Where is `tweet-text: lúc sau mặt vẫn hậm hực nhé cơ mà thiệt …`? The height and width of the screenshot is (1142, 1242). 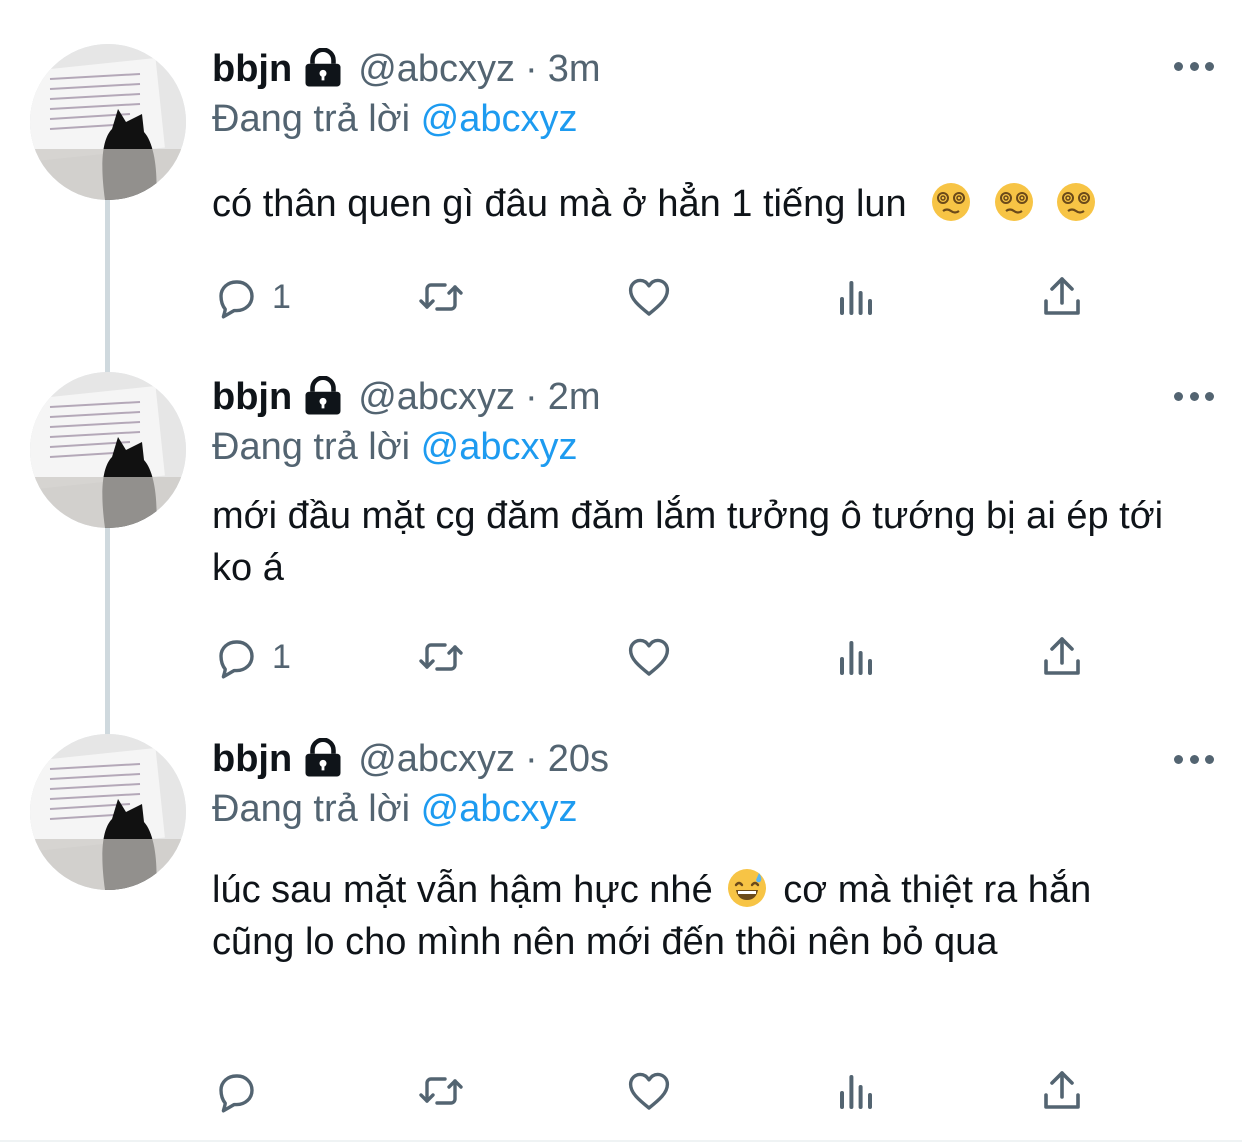 tweet-text: lúc sau mặt vẫn hậm hực nhé cơ mà thiệt … is located at coordinates (682, 916).